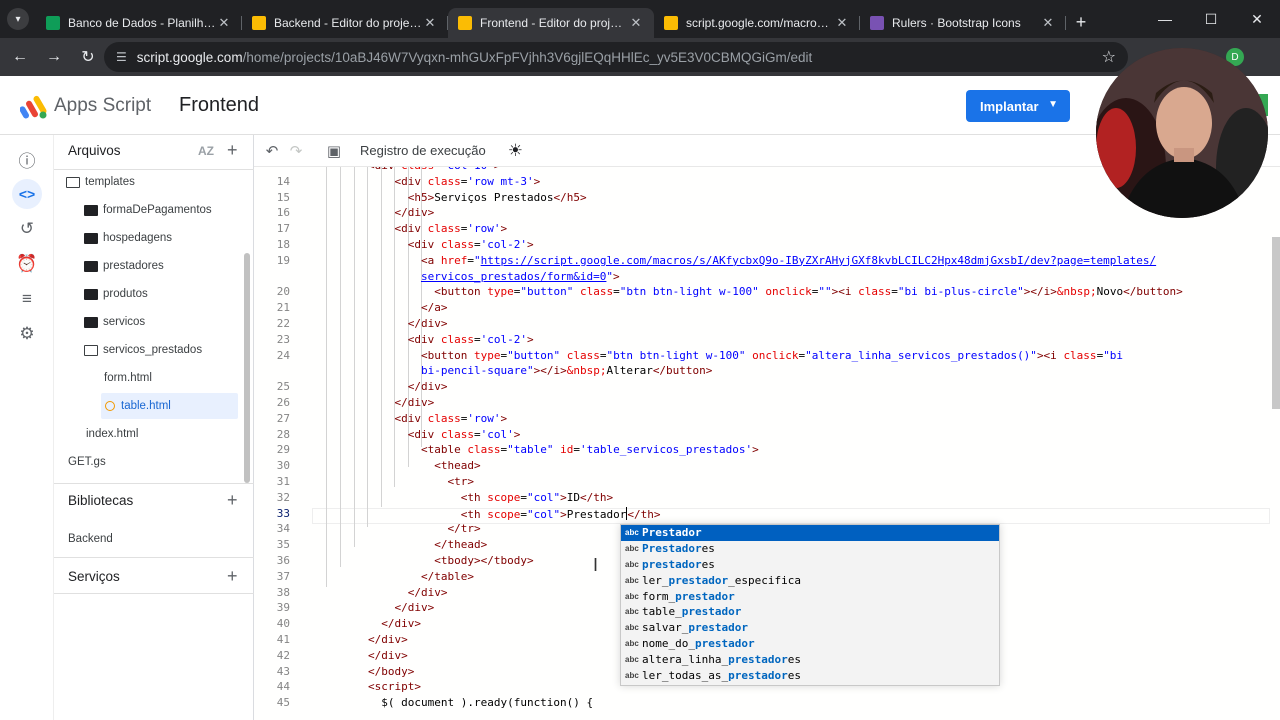 The image size is (1280, 720). Describe the element at coordinates (296, 151) in the screenshot. I see `redo-icon: ↷` at that location.